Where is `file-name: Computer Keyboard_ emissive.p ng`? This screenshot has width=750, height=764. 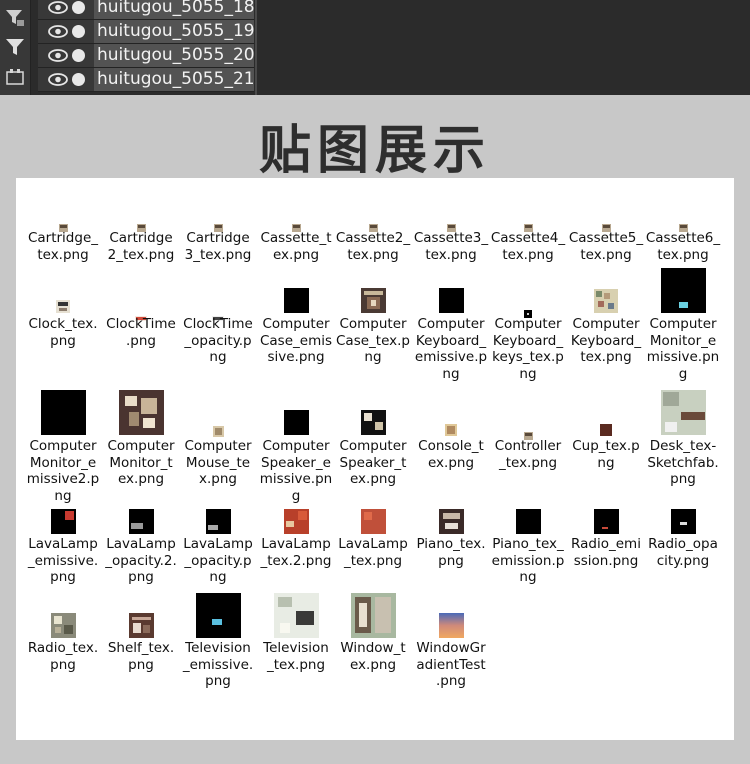
file-name: Computer Keyboard_ emissive.p ng is located at coordinates (451, 349).